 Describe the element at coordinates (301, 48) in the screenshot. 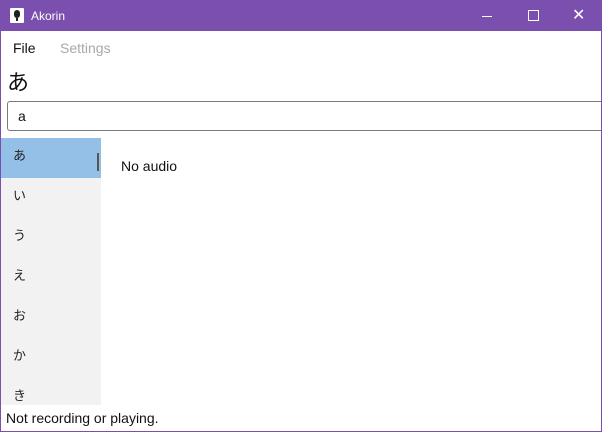

I see `menu-bar: File Settings` at that location.